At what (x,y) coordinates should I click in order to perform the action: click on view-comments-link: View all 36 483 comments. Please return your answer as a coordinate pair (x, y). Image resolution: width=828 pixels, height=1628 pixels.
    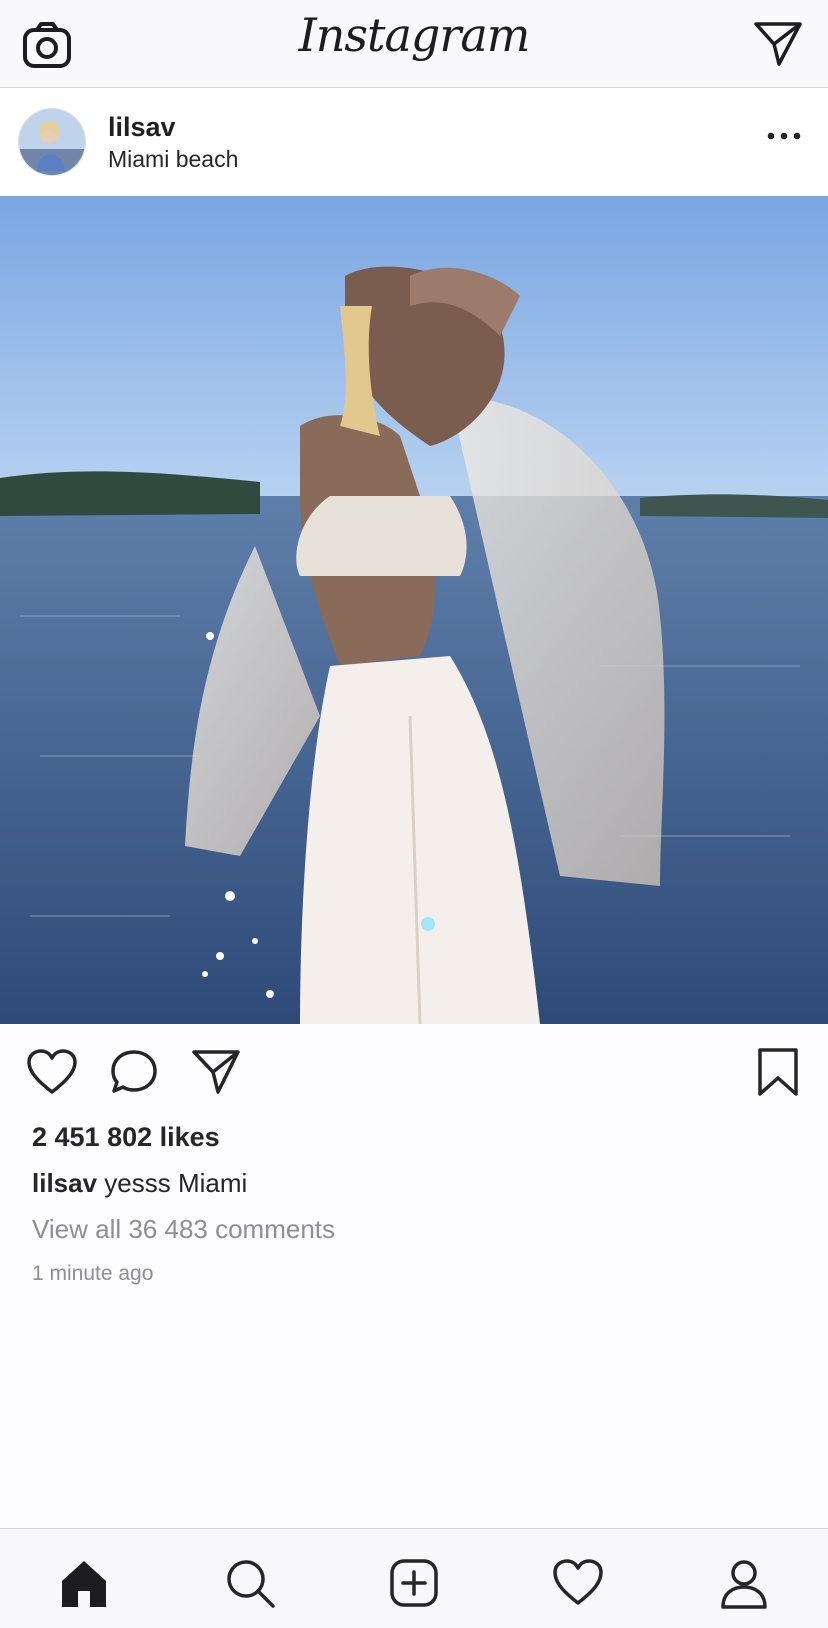
    Looking at the image, I should click on (183, 1229).